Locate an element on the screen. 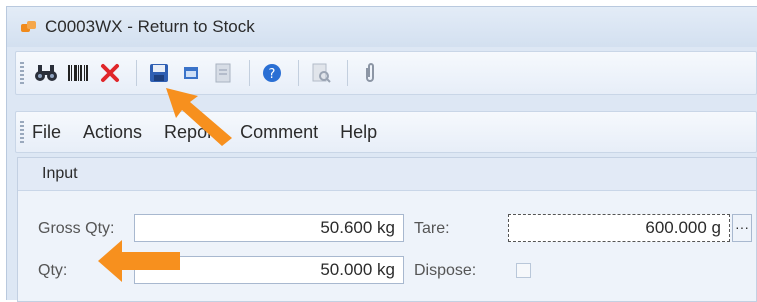  find-binoculars-icon is located at coordinates (46, 73).